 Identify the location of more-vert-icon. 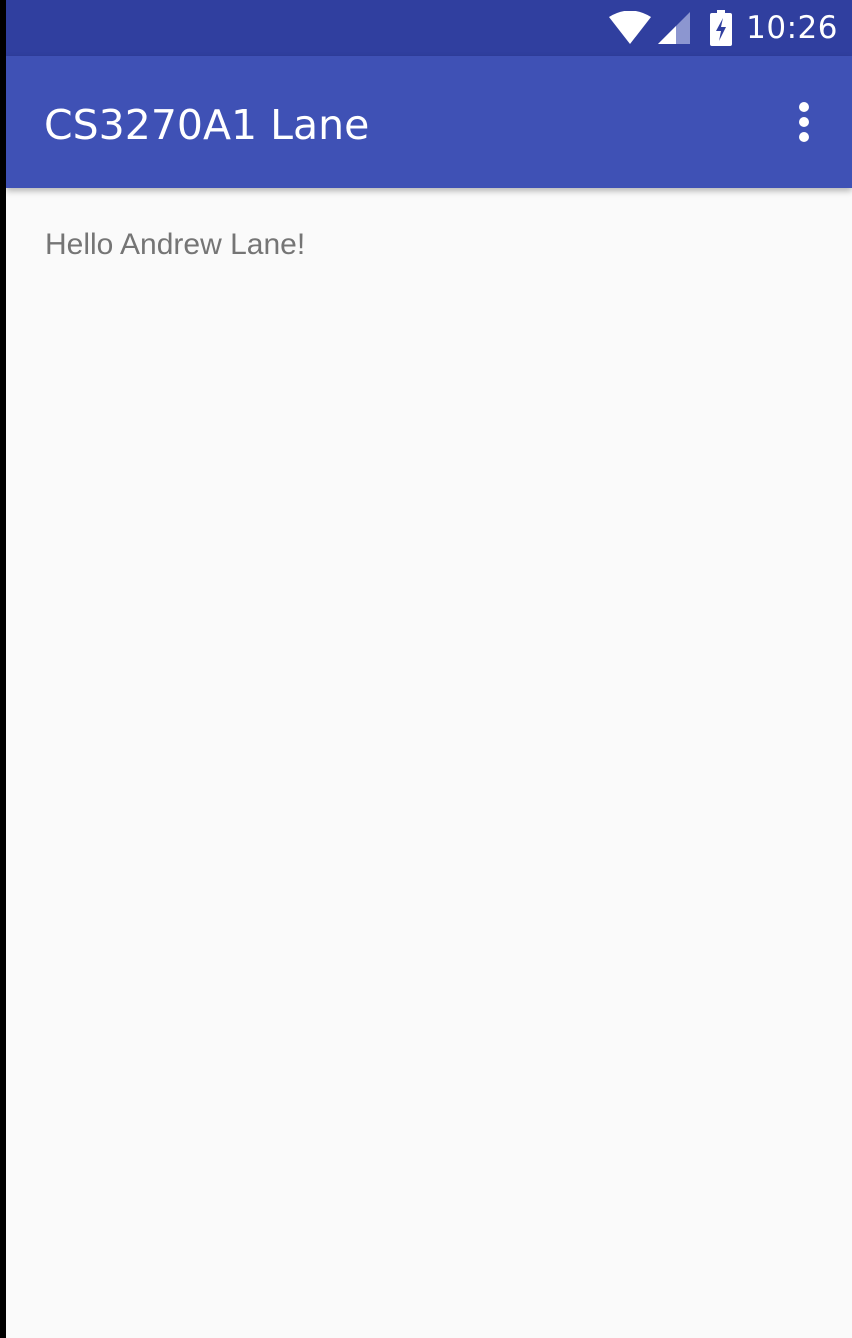
(804, 122).